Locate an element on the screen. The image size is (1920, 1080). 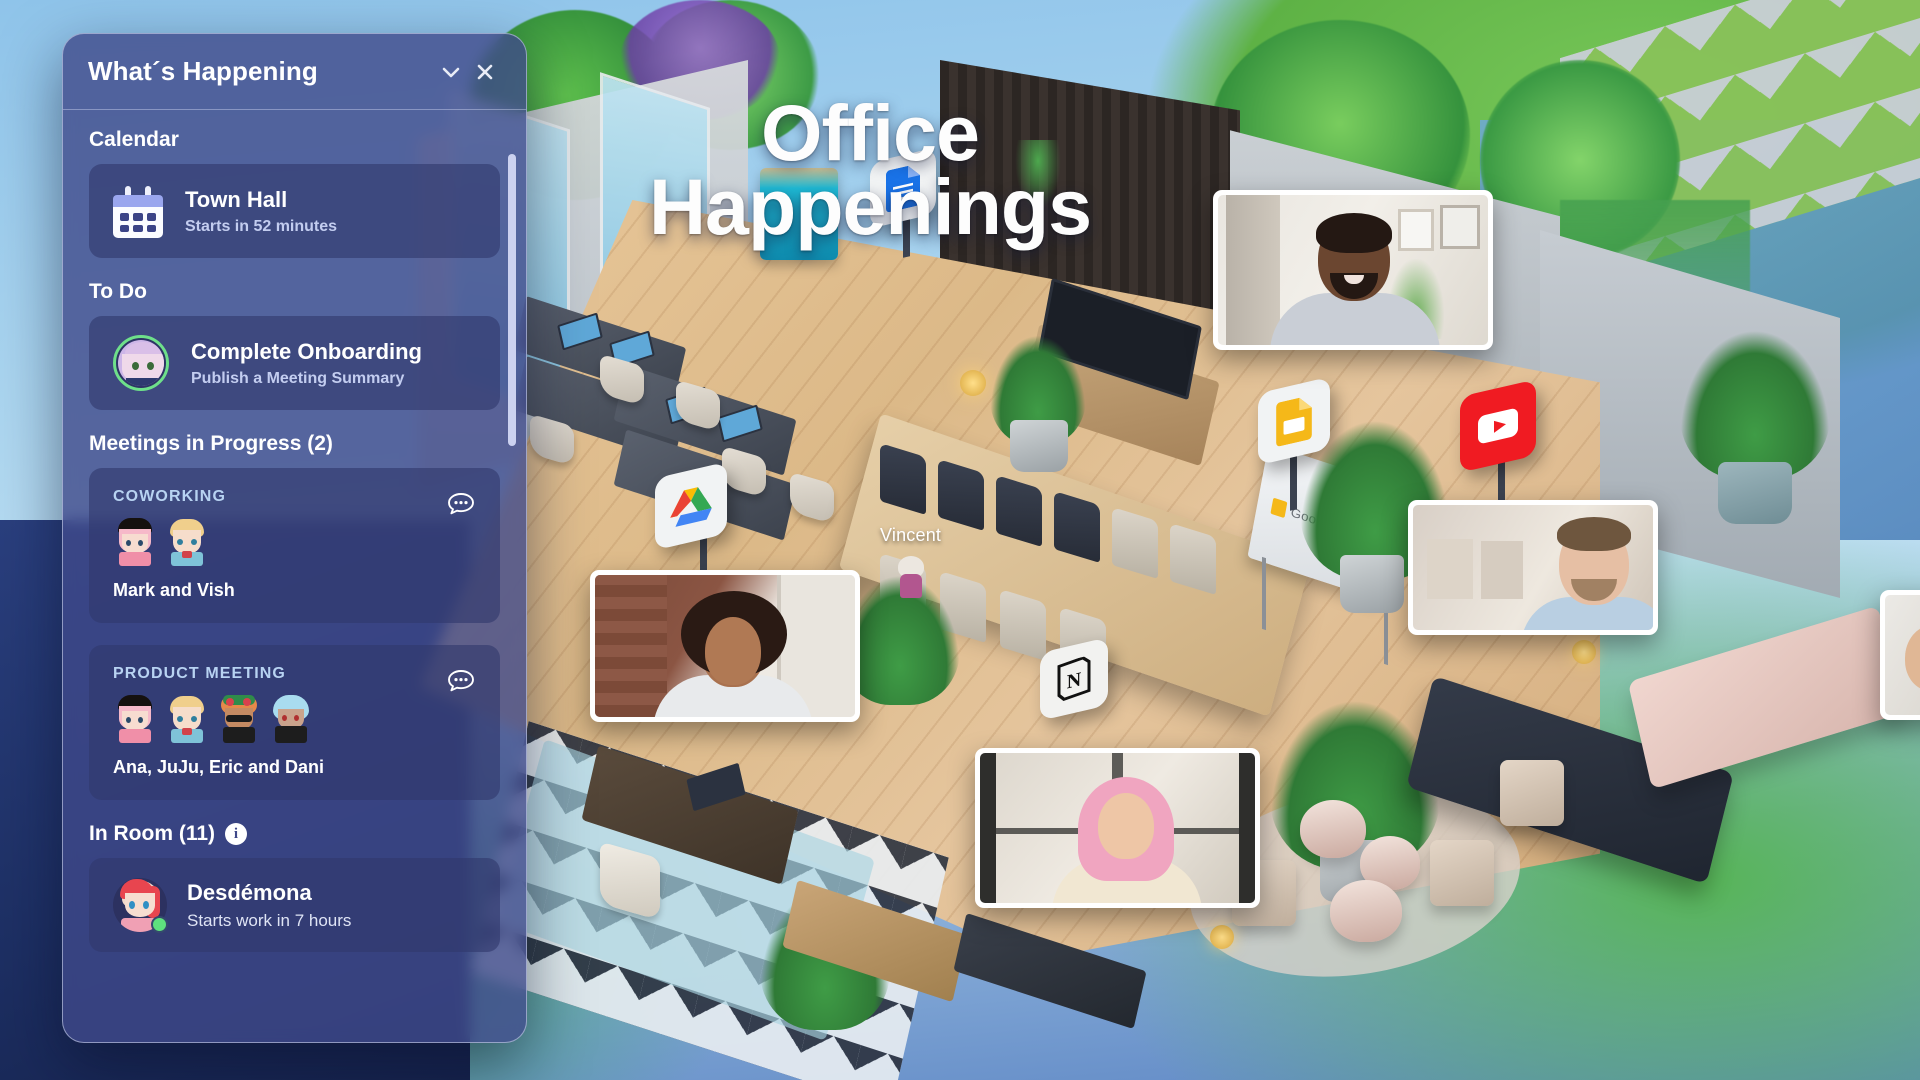
avatar-face is located at coordinates (733, 651).